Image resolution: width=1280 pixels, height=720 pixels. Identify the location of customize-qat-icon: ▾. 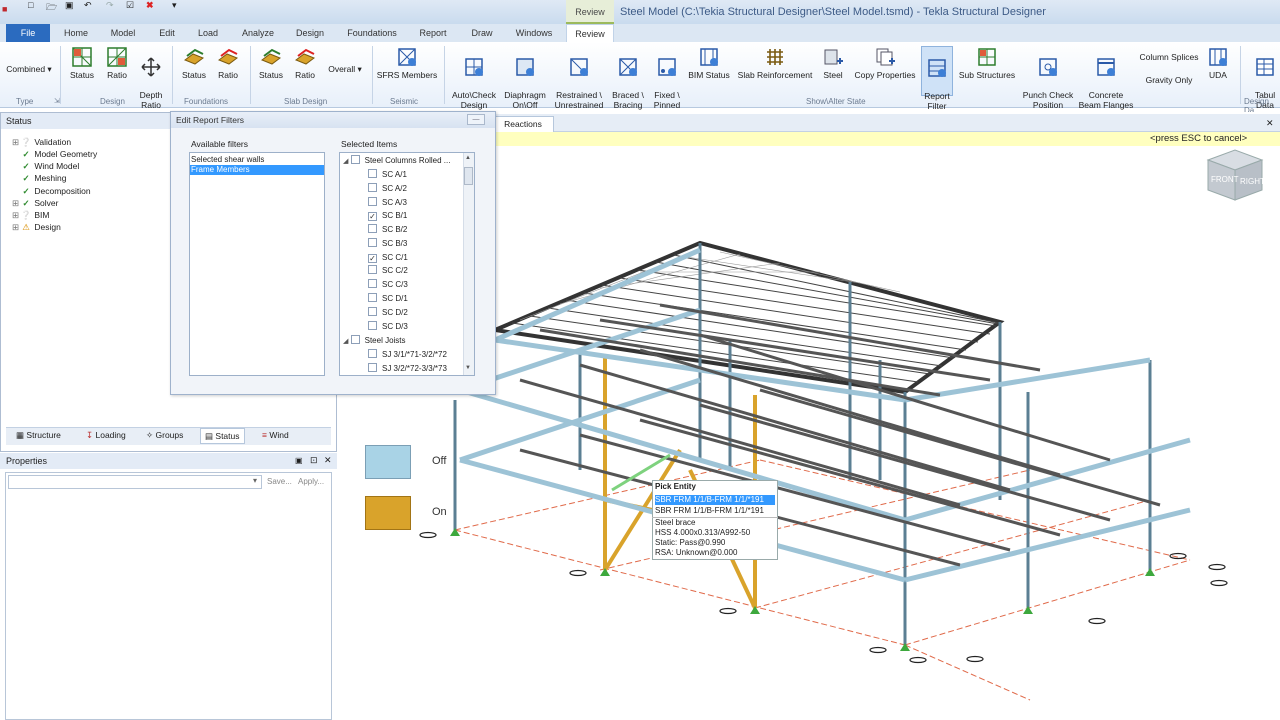
(174, 5).